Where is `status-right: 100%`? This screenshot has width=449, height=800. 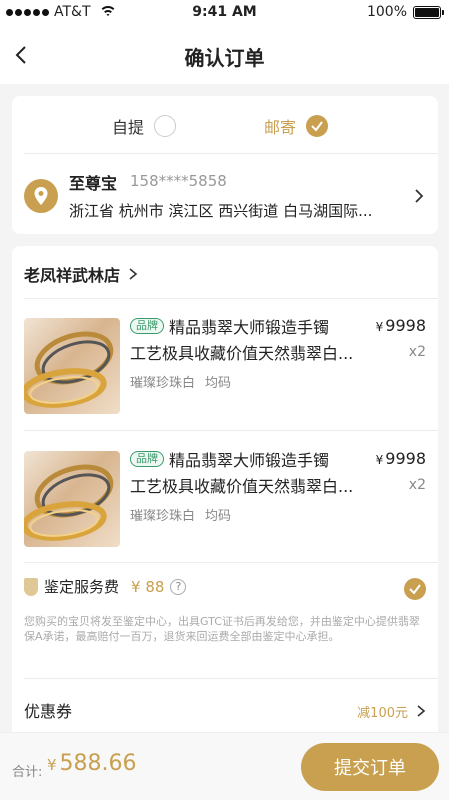 status-right: 100% is located at coordinates (405, 12).